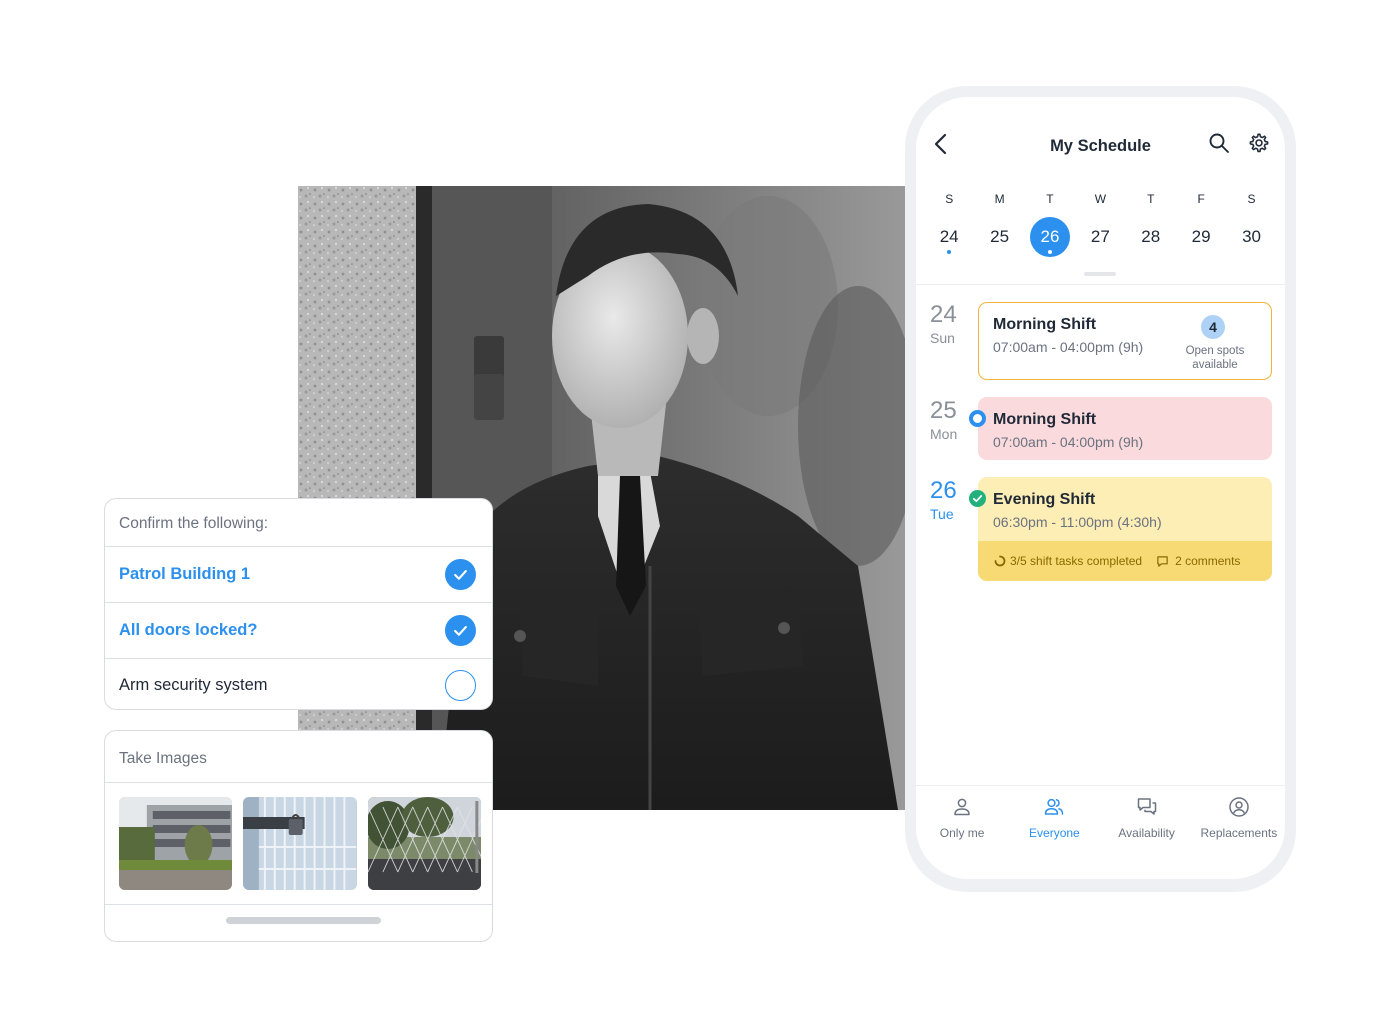  I want to click on day-weekday: Tue, so click(942, 514).